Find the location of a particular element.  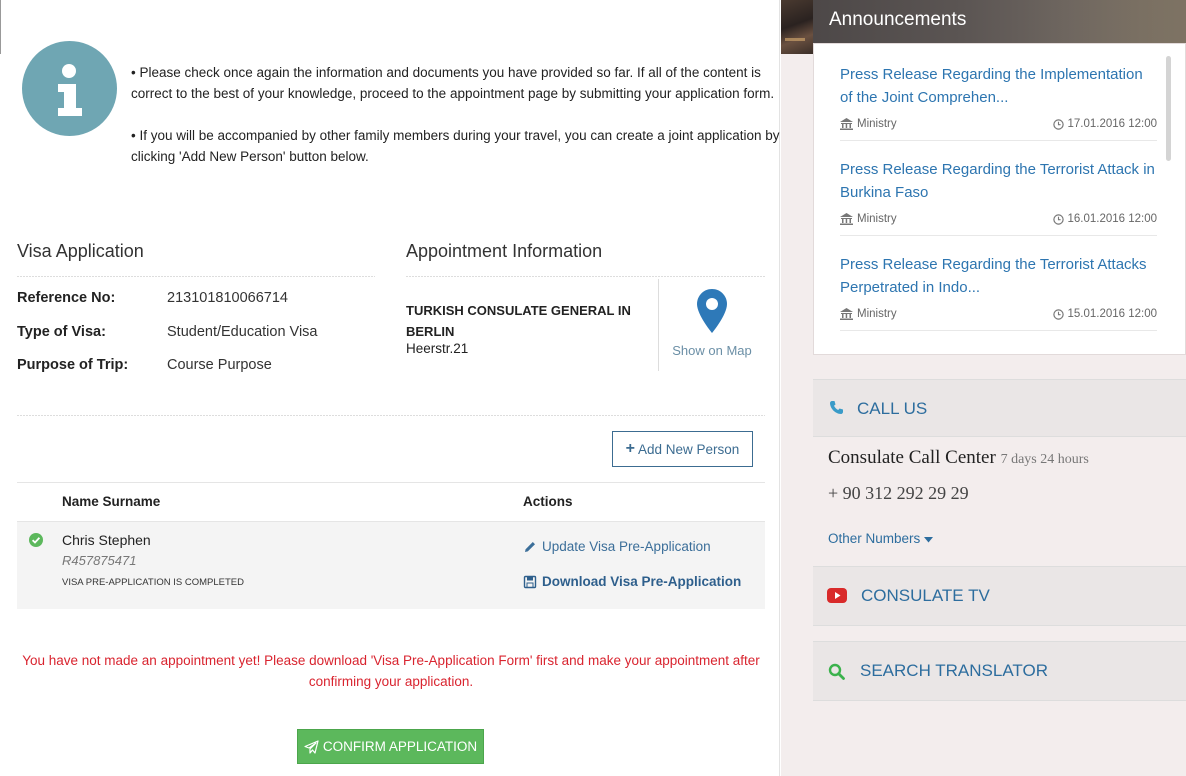

column-name-surname: Name Surname is located at coordinates (111, 501).